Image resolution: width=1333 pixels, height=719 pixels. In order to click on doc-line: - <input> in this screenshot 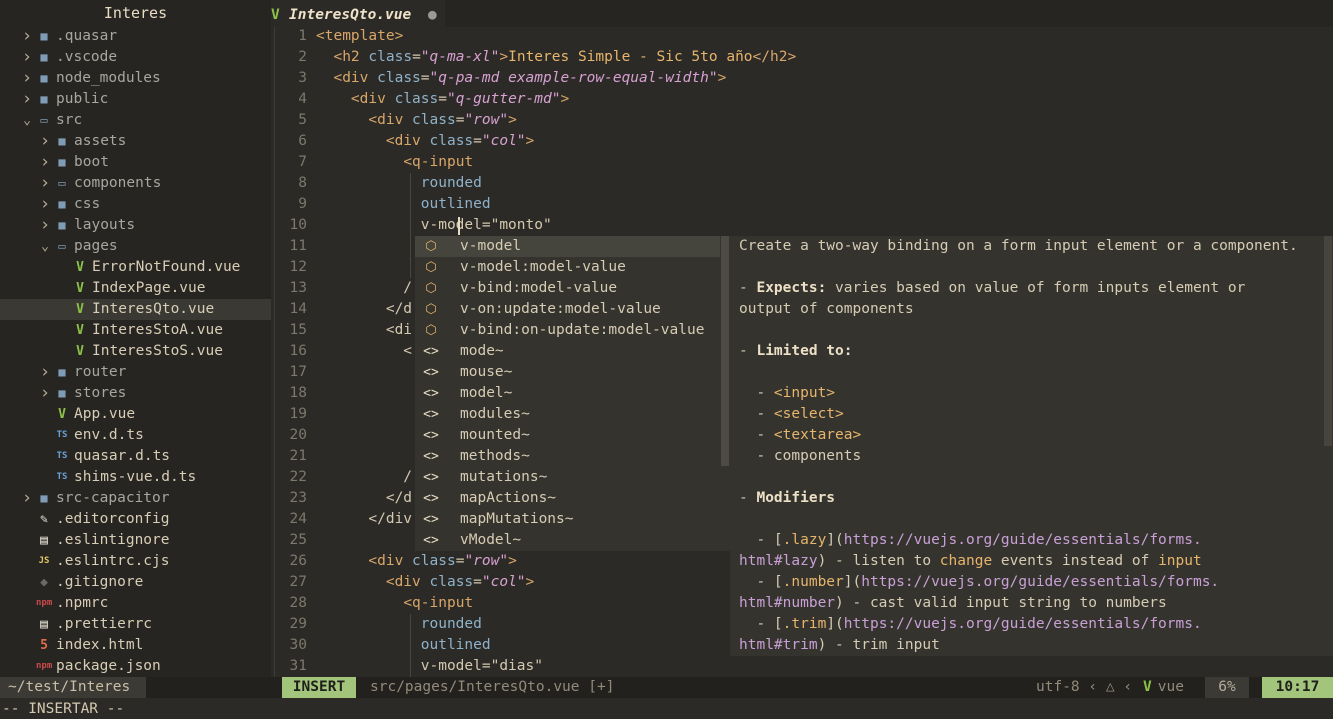, I will do `click(787, 393)`.